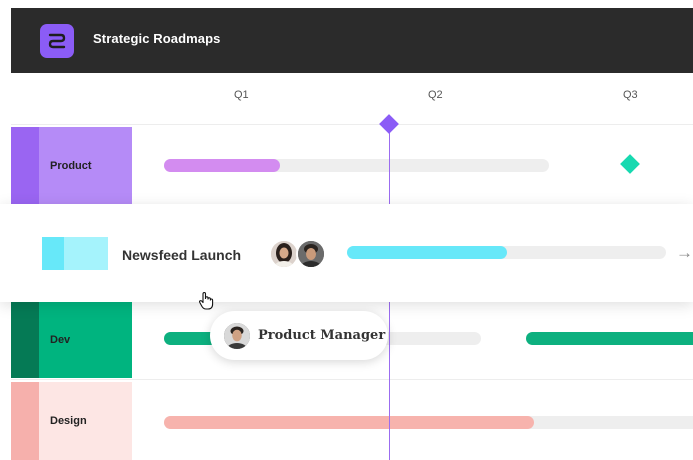  I want to click on app-title: Strategic Roadmaps, so click(157, 38).